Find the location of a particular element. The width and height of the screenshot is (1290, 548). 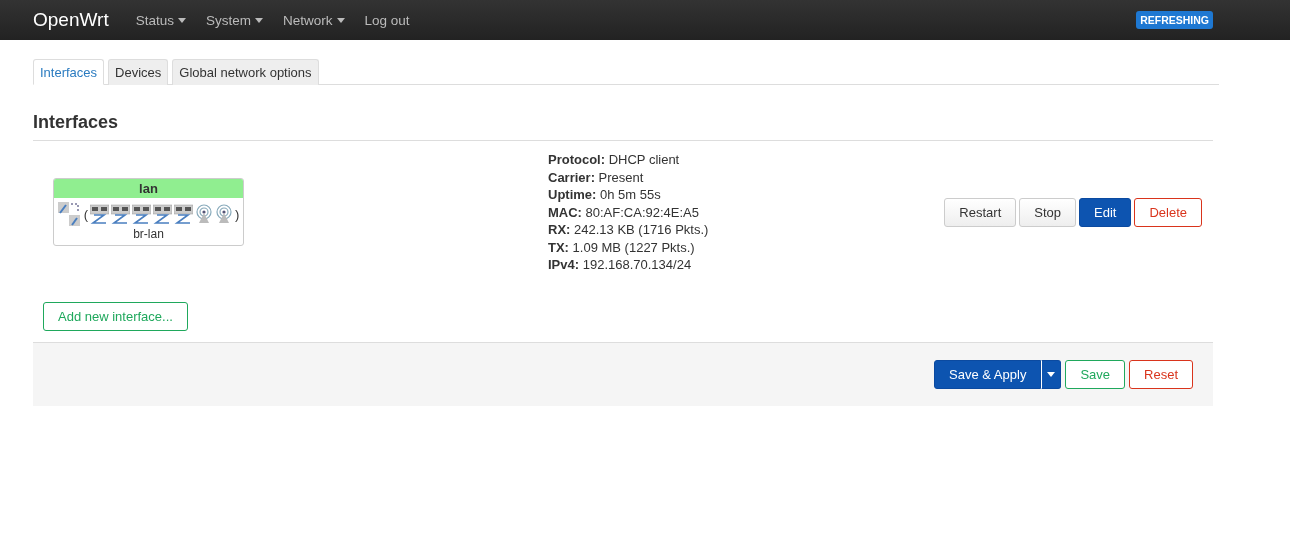

menu-item: Network is located at coordinates (314, 20).